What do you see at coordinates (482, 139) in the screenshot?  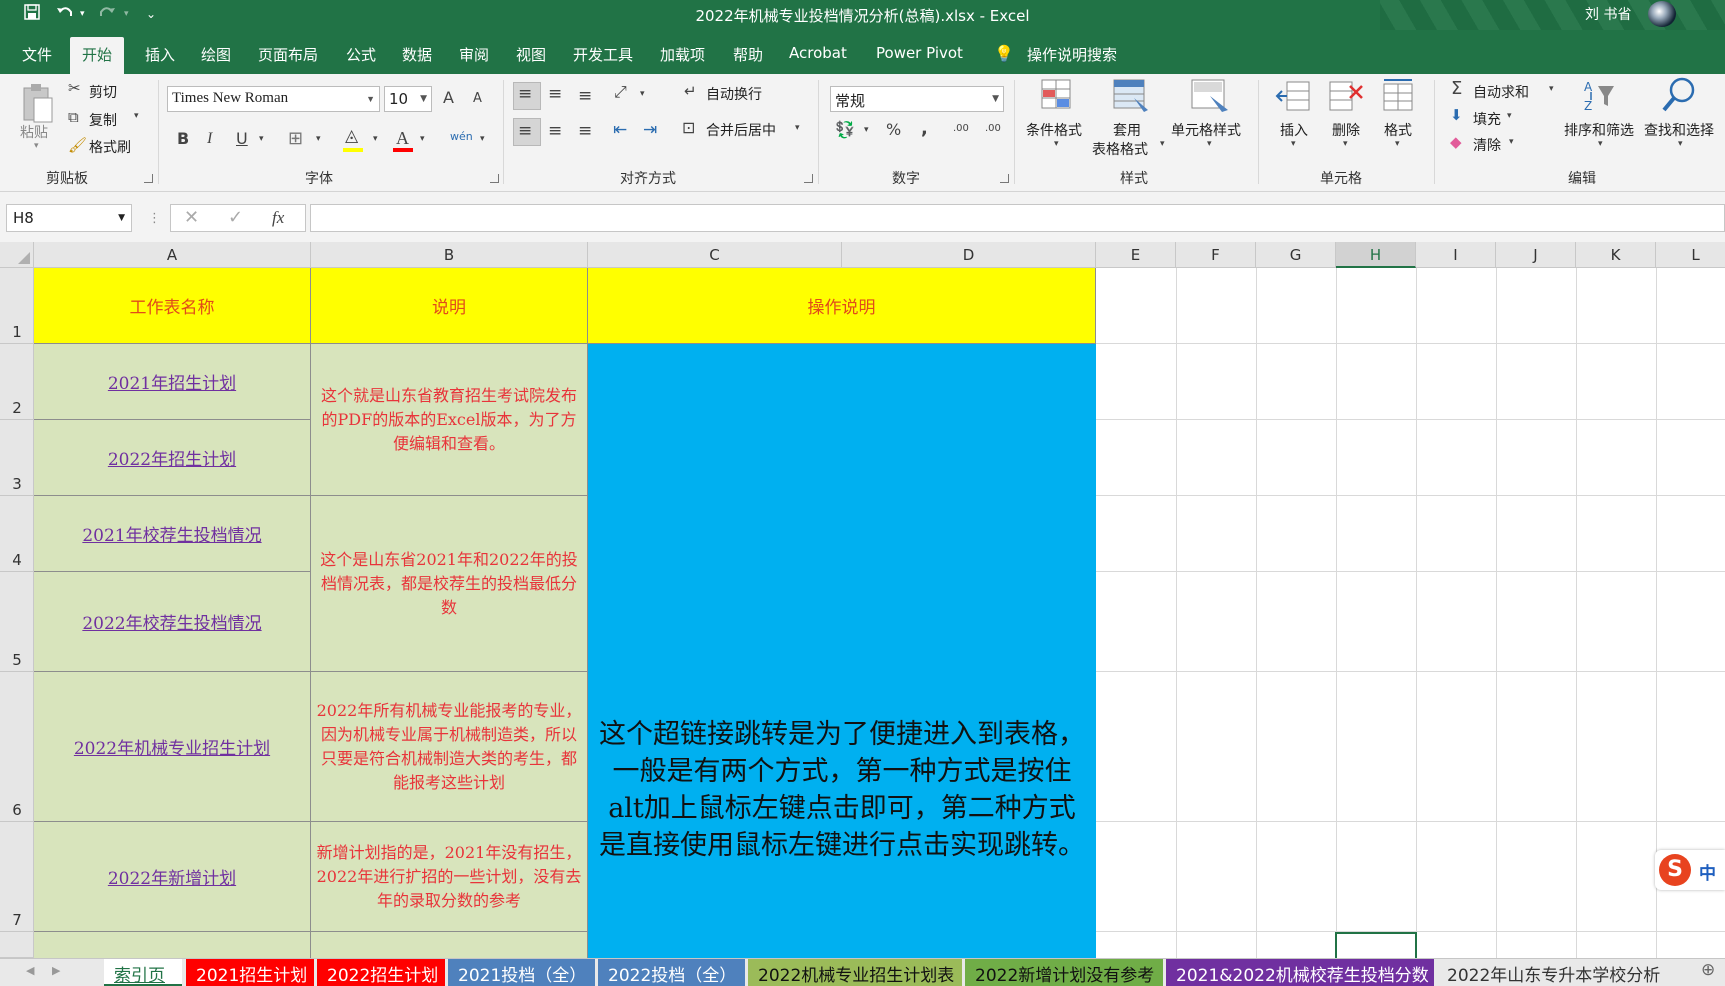 I see `phonetic-dropdown-icon: ▾` at bounding box center [482, 139].